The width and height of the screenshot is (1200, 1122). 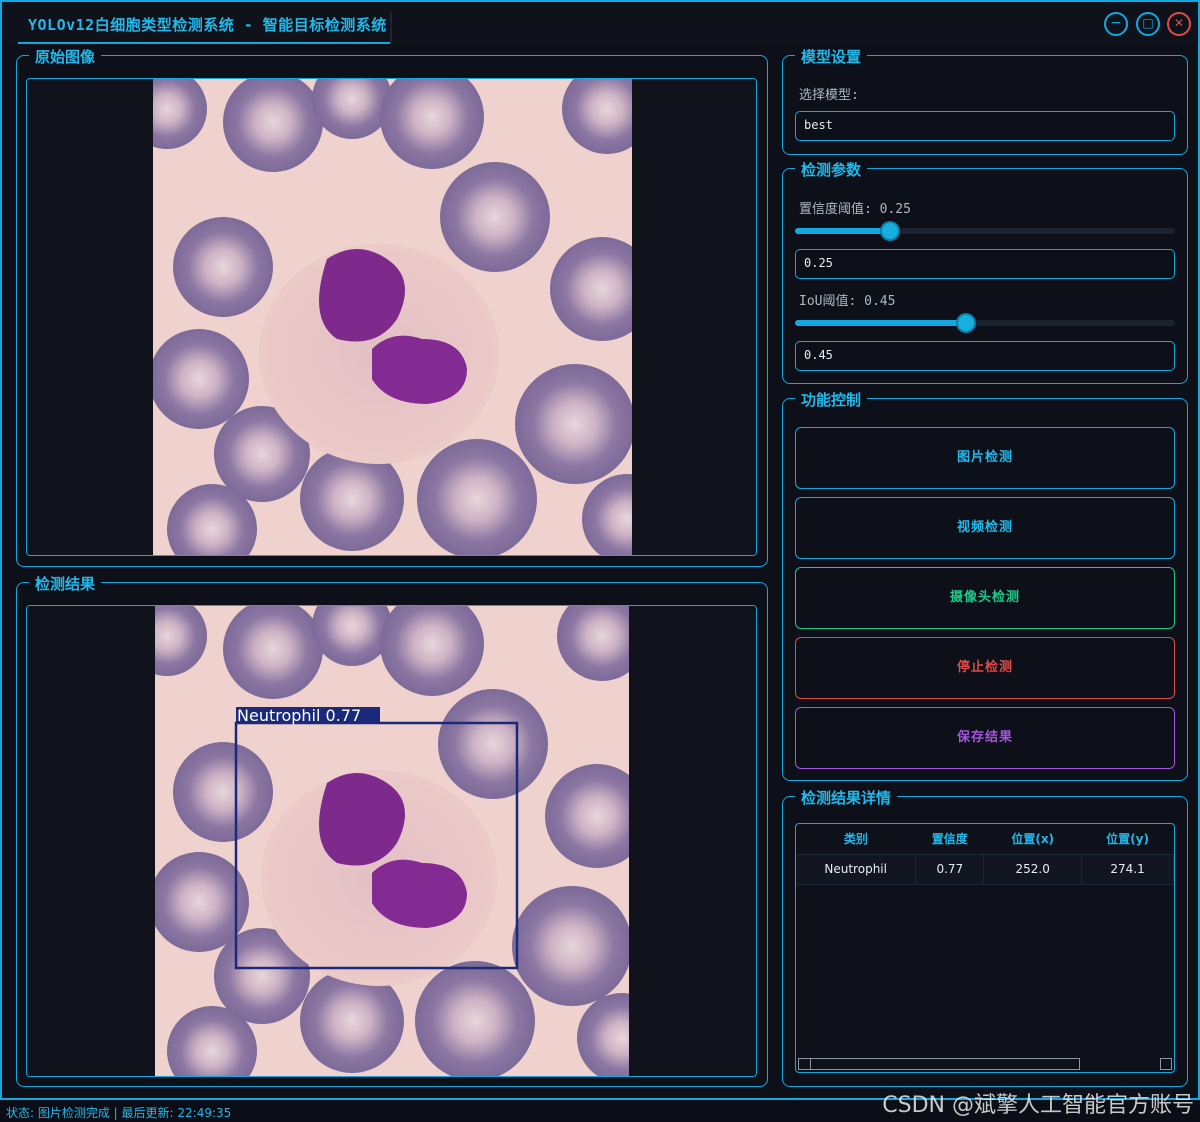 I want to click on table-cell: 252.0, so click(x=1033, y=869).